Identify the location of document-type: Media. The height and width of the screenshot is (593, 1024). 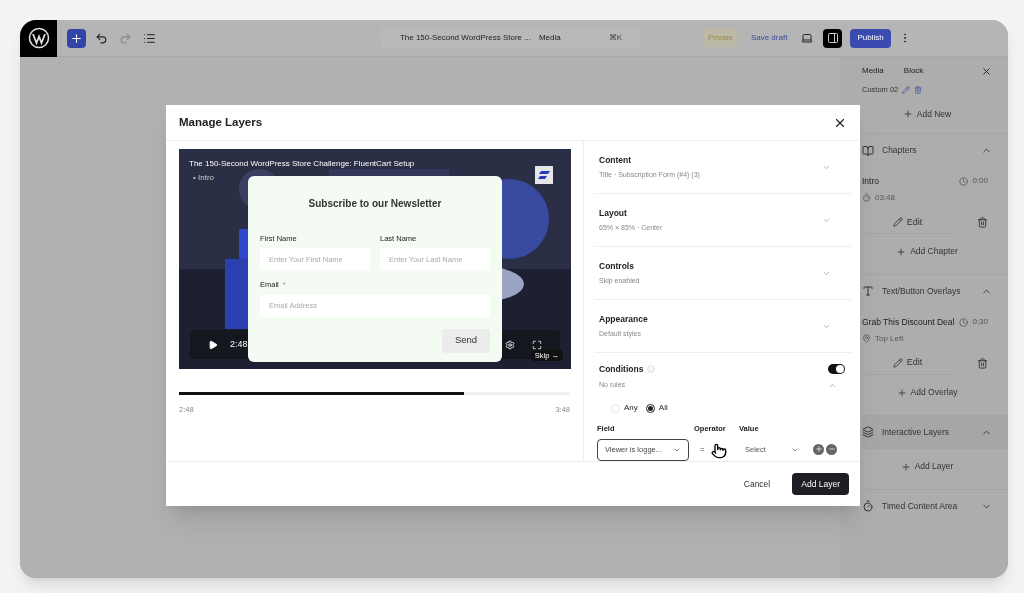
(549, 38).